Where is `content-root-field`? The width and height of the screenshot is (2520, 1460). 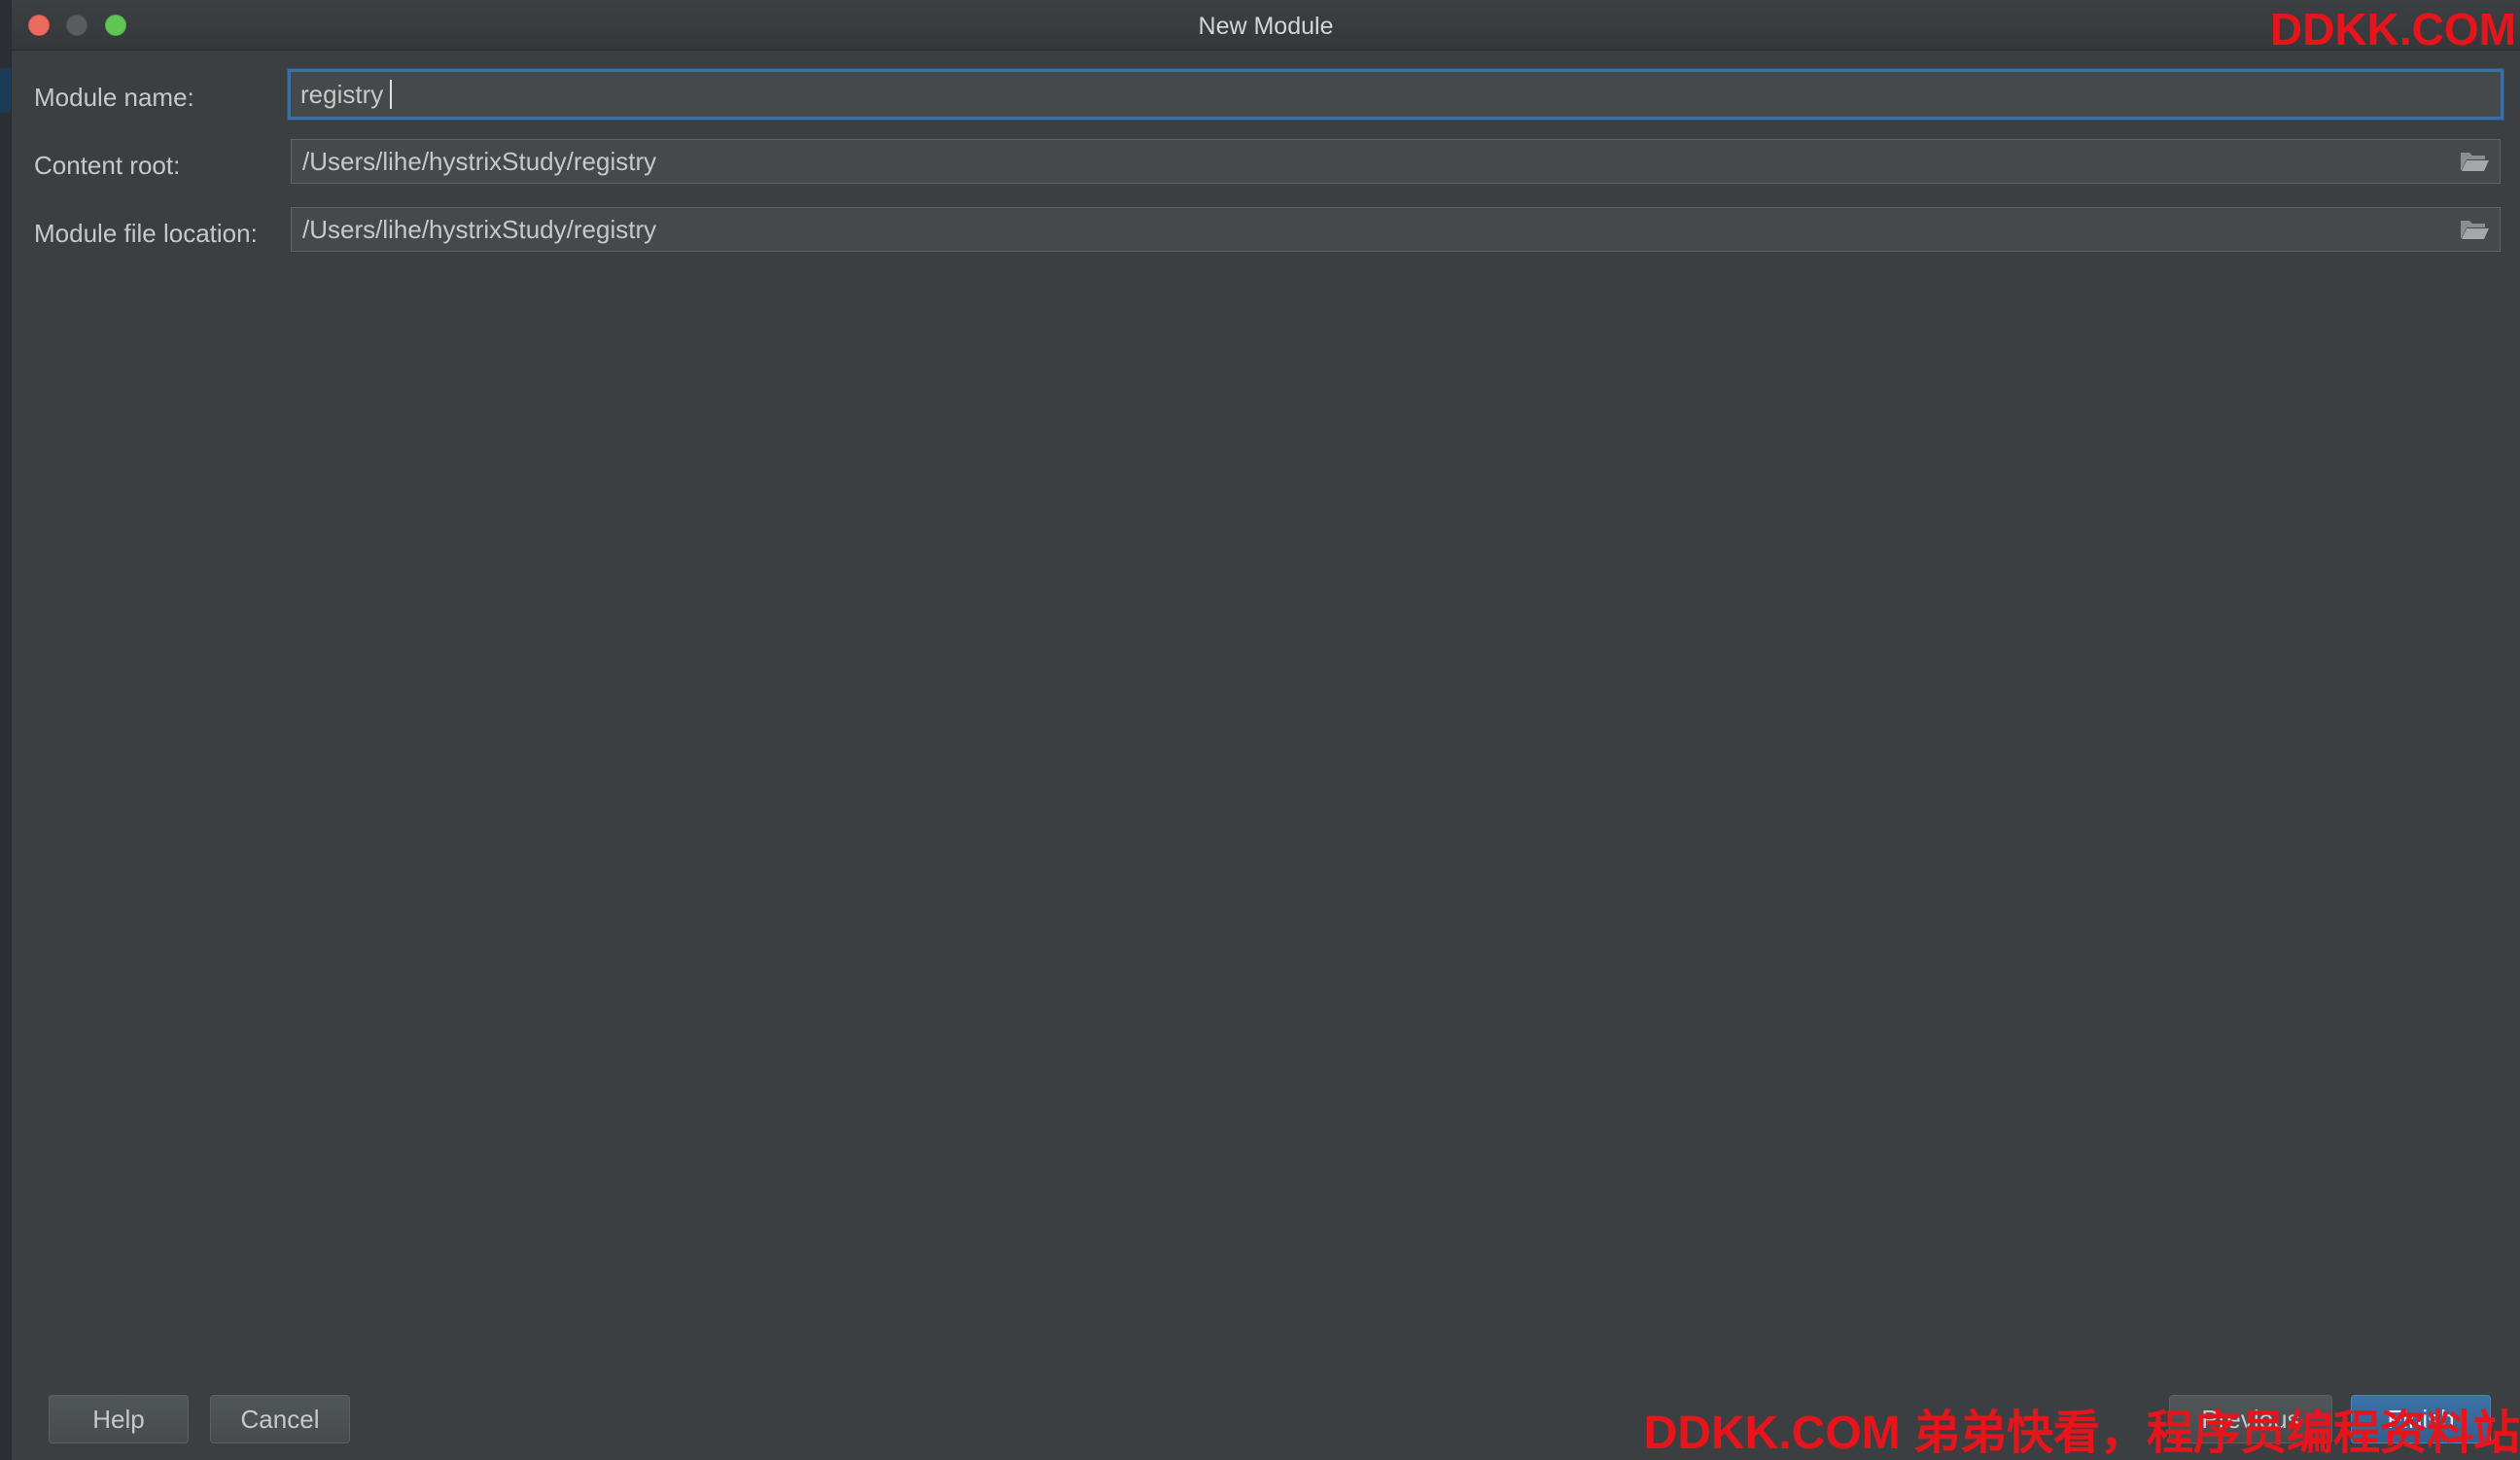
content-root-field is located at coordinates (1396, 161).